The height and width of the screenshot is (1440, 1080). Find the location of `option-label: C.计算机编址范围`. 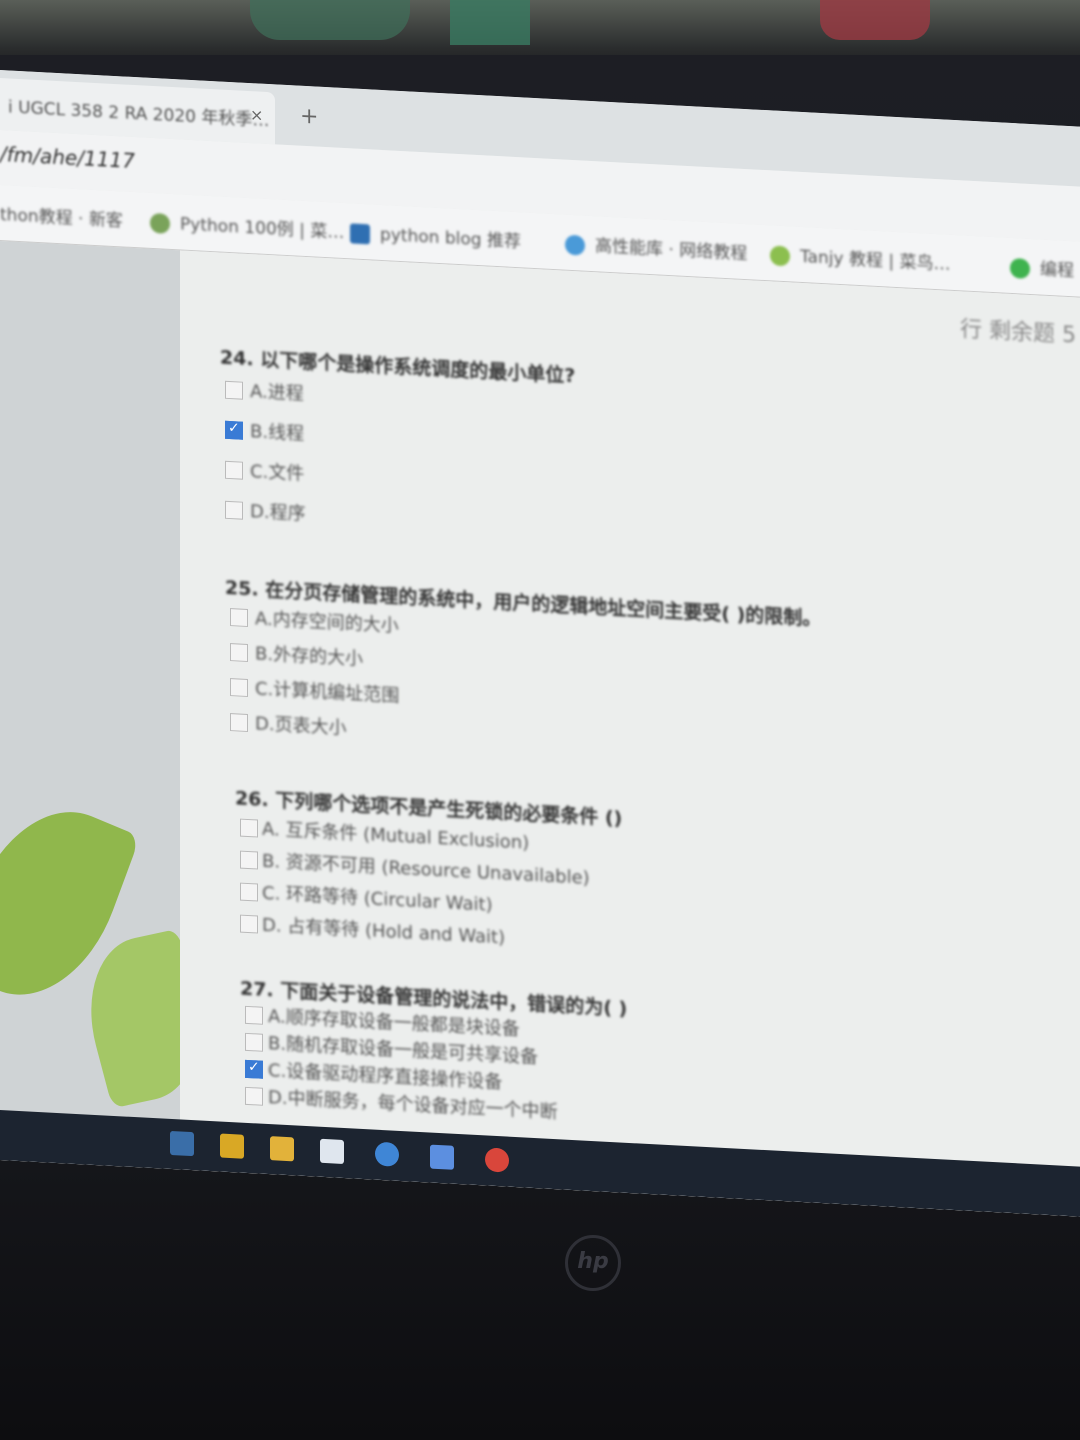

option-label: C.计算机编址范围 is located at coordinates (327, 692).